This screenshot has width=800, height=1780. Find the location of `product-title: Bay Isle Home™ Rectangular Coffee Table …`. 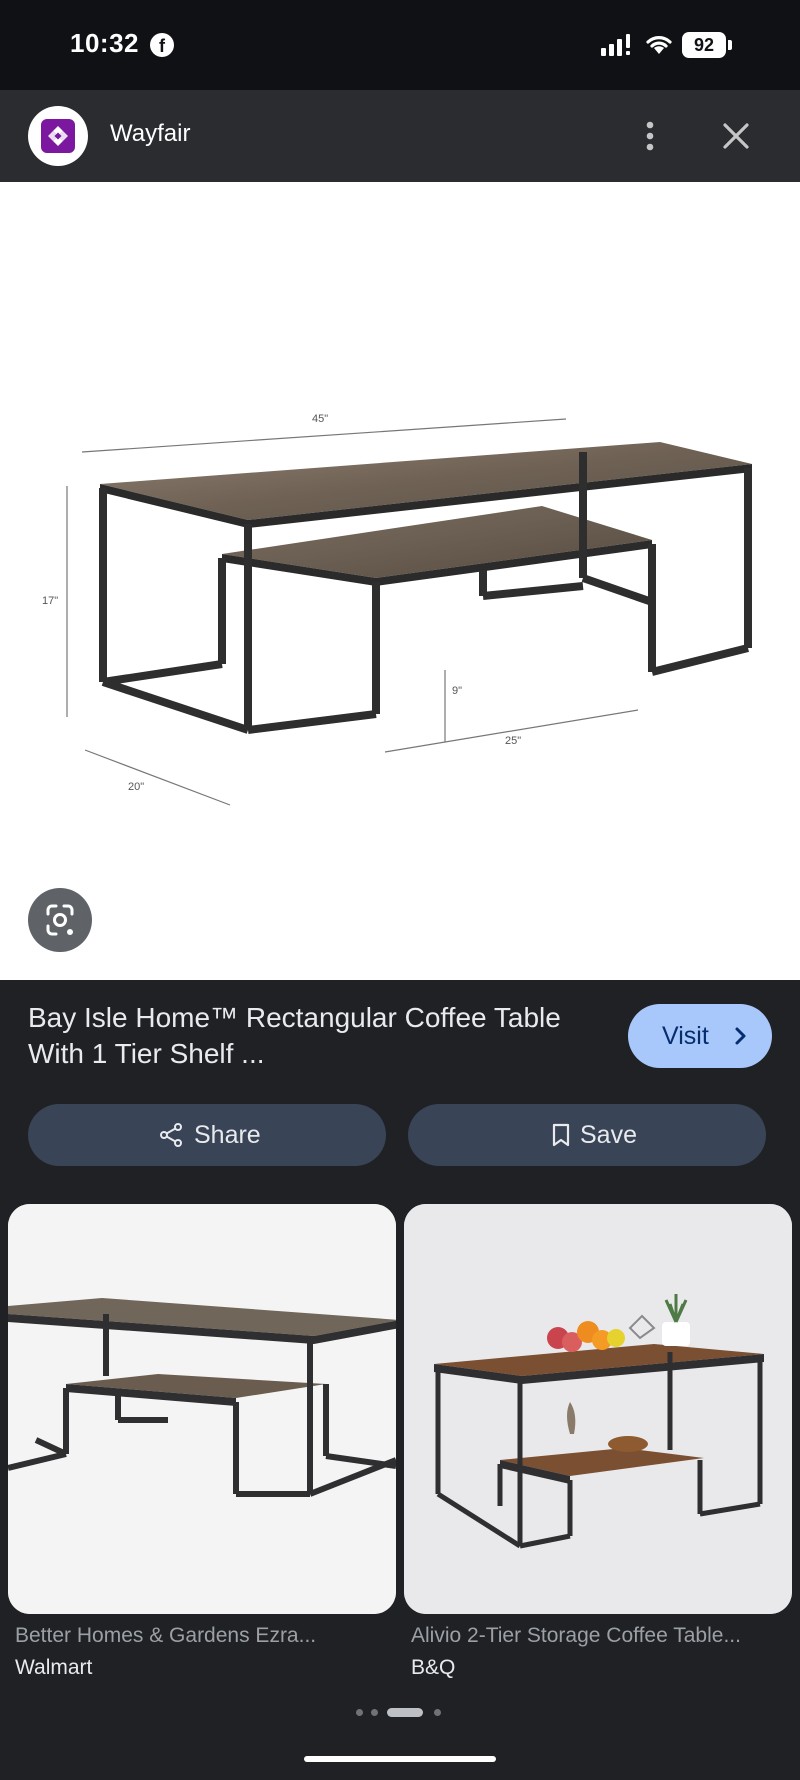

product-title: Bay Isle Home™ Rectangular Coffee Table … is located at coordinates (308, 1036).